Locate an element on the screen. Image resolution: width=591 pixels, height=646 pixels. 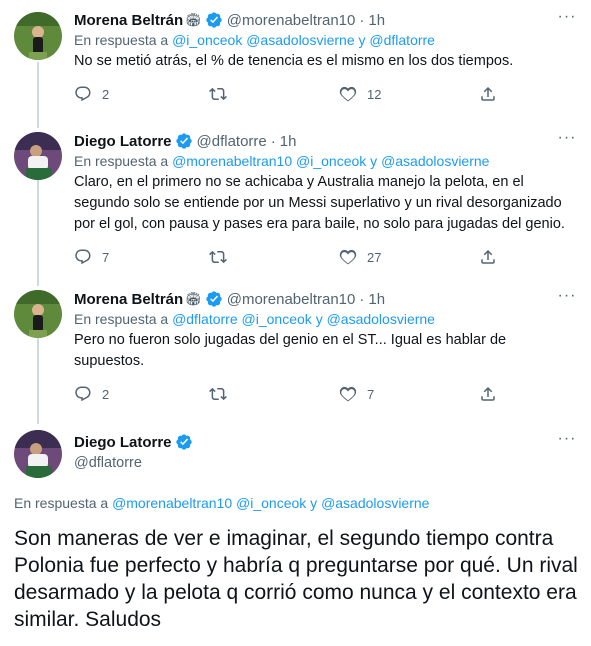
tweet-actions: 2 7 is located at coordinates (325, 394).